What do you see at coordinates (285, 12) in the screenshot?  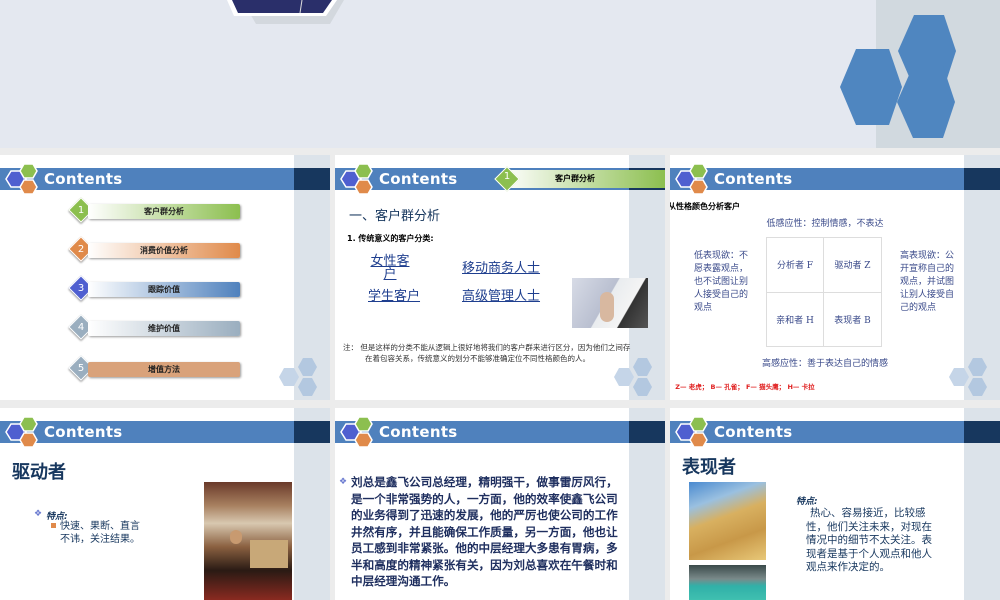 I see `hexagon-photo` at bounding box center [285, 12].